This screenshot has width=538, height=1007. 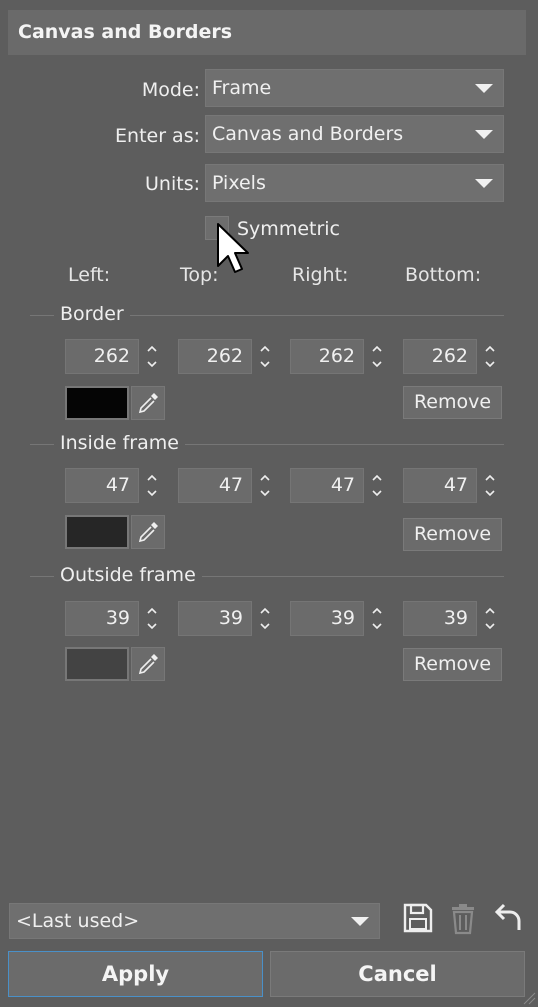 I want to click on save-icon, so click(x=418, y=918).